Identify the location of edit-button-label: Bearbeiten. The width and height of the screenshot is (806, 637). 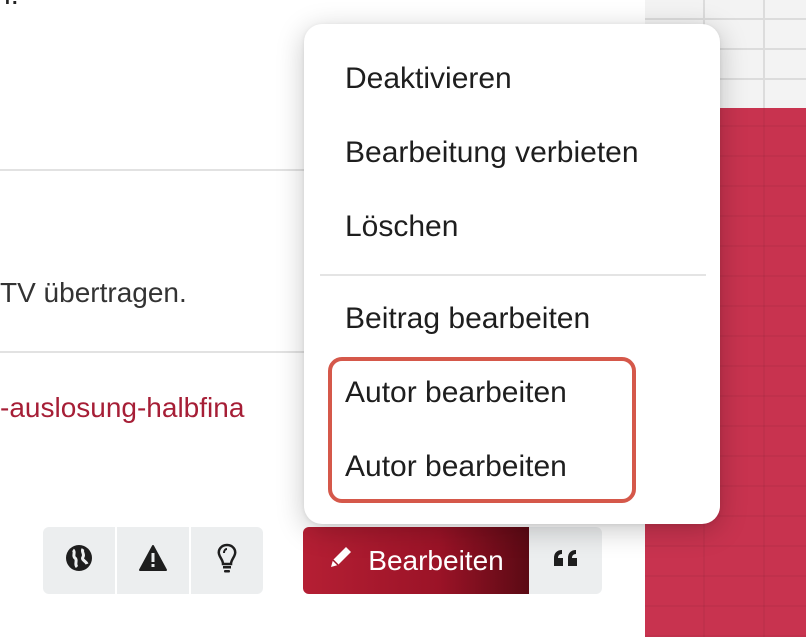
(436, 560).